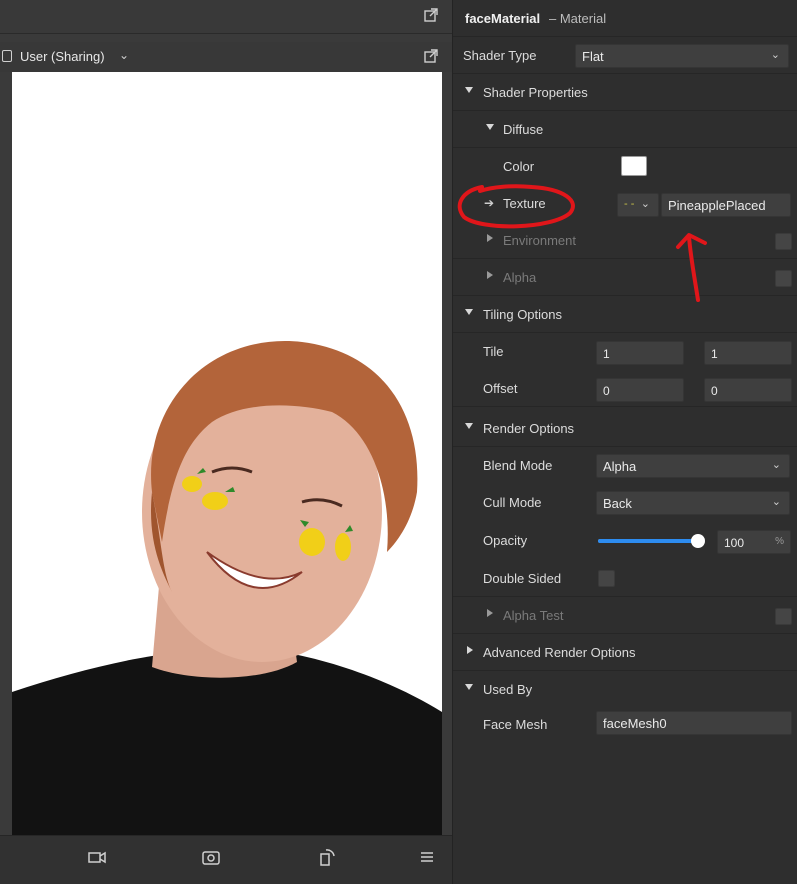 The image size is (797, 884). What do you see at coordinates (503, 18) in the screenshot?
I see `object-name: faceMaterial` at bounding box center [503, 18].